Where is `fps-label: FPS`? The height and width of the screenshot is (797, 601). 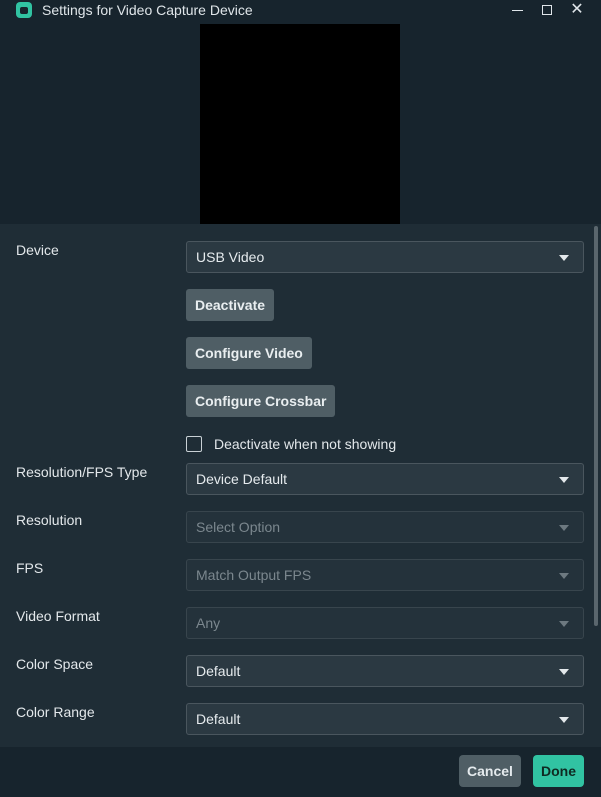
fps-label: FPS is located at coordinates (30, 568).